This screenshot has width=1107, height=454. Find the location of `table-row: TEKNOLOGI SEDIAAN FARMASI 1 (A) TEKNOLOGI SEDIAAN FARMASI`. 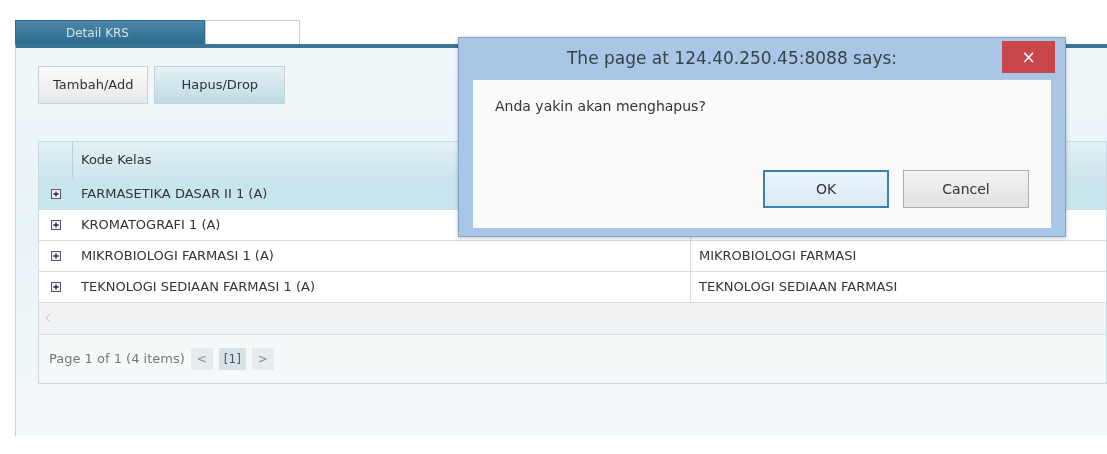

table-row: TEKNOLOGI SEDIAAN FARMASI 1 (A) TEKNOLOGI SEDIAAN FARMASI is located at coordinates (572, 287).